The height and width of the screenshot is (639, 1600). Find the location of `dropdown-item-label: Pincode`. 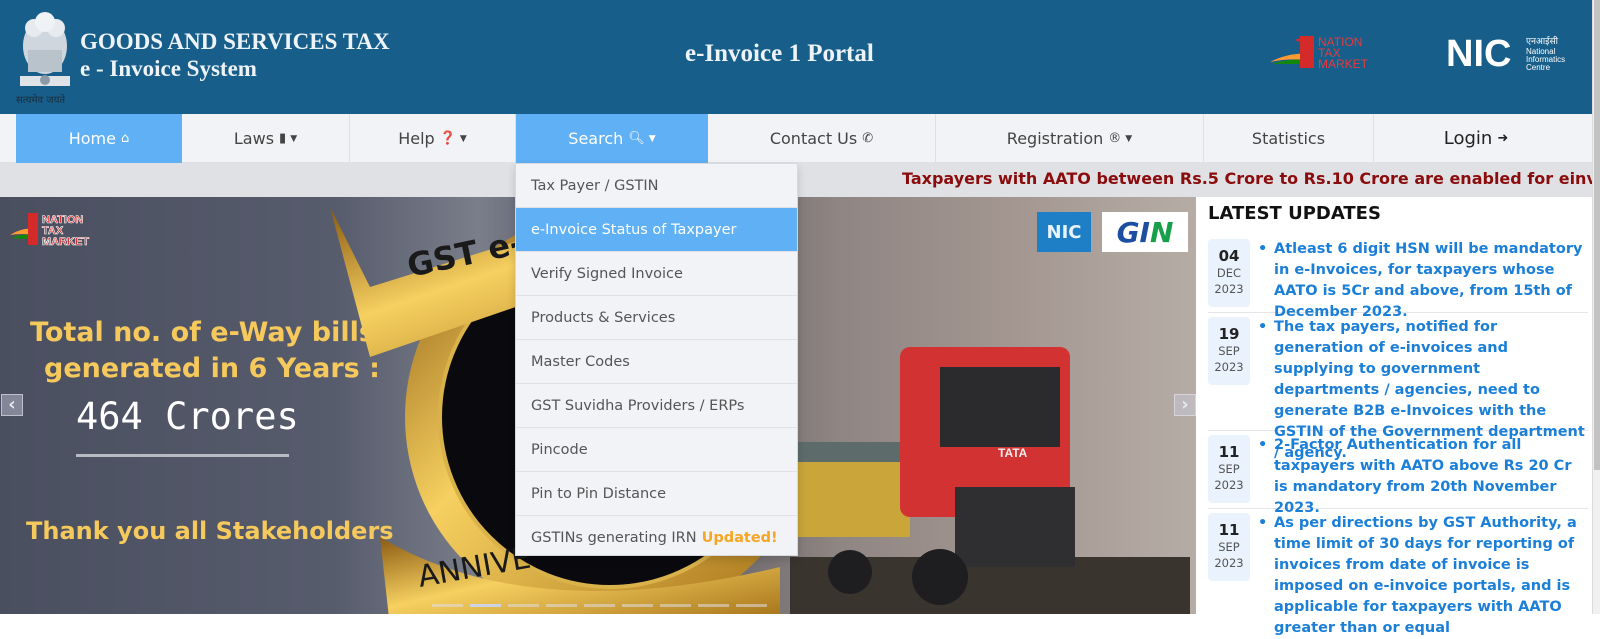

dropdown-item-label: Pincode is located at coordinates (559, 449).